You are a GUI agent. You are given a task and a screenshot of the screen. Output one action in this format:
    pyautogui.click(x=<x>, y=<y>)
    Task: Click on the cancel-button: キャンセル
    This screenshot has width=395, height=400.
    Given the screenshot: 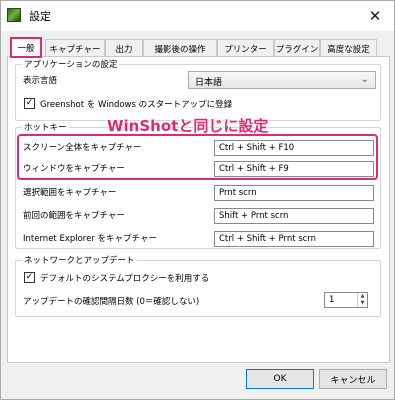 What is the action you would take?
    pyautogui.click(x=353, y=379)
    